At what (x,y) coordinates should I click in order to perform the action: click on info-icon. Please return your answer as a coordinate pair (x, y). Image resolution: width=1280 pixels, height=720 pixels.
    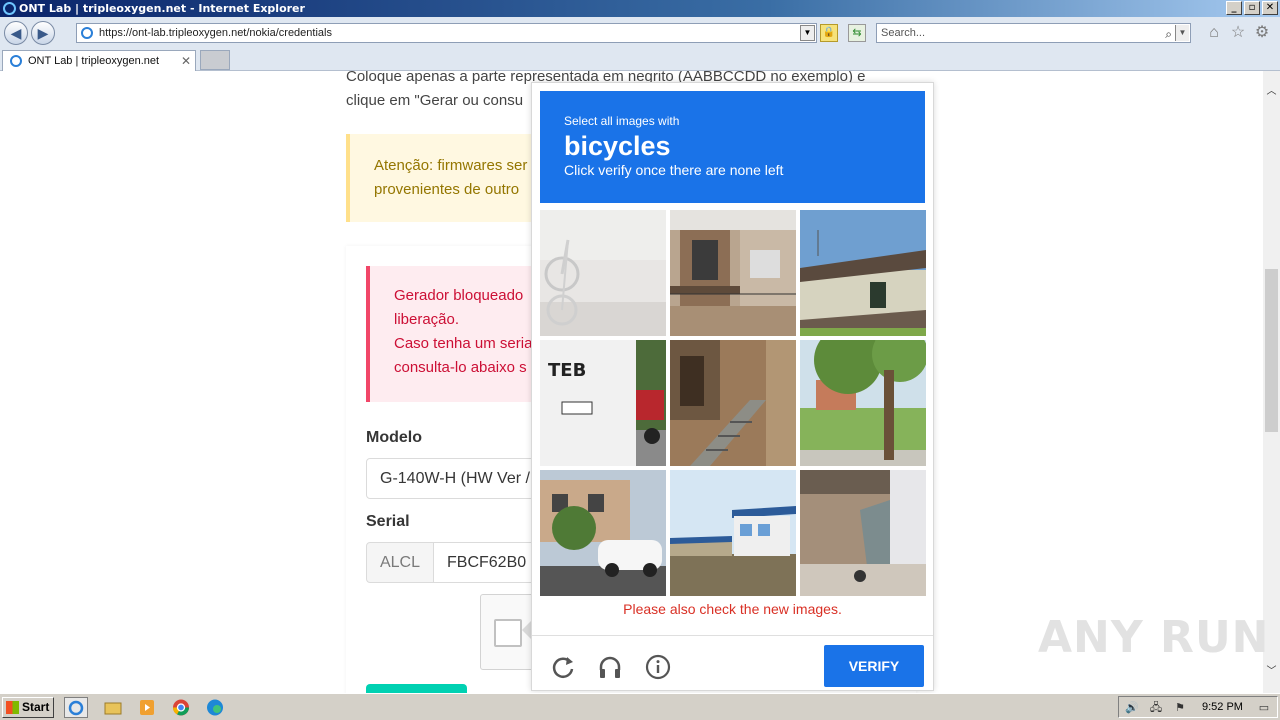
    Looking at the image, I should click on (658, 667).